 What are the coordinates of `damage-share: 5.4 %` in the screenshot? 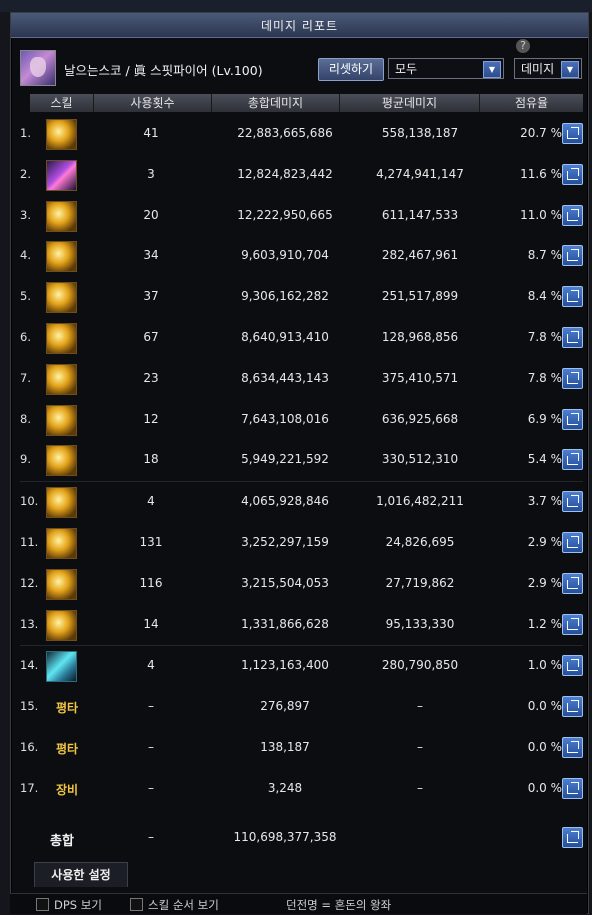 It's located at (544, 459).